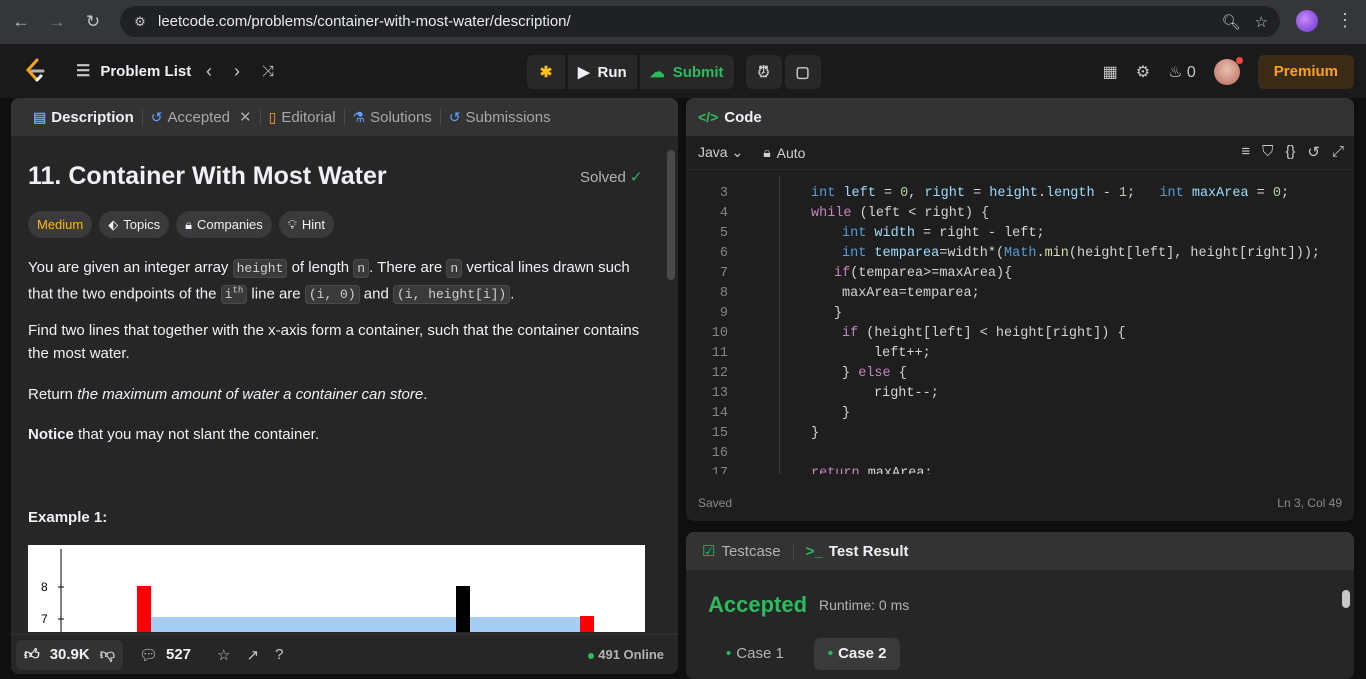 This screenshot has height=679, width=1366. Describe the element at coordinates (302, 117) in the screenshot. I see `tab-editorial: ▯ Editorial` at that location.